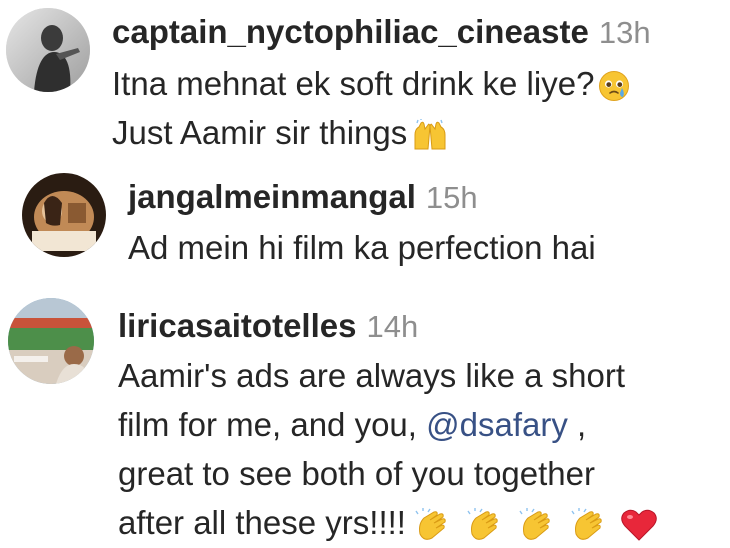 The image size is (730, 548). Describe the element at coordinates (614, 86) in the screenshot. I see `pleading-tear-face-icon` at that location.